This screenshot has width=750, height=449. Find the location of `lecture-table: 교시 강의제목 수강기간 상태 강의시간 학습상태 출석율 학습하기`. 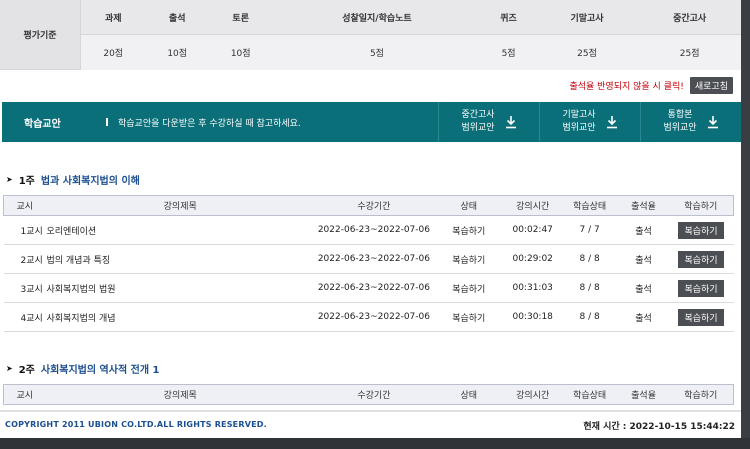

lecture-table: 교시 강의제목 수강기간 상태 강의시간 학습상태 출석율 학습하기 is located at coordinates (368, 394).